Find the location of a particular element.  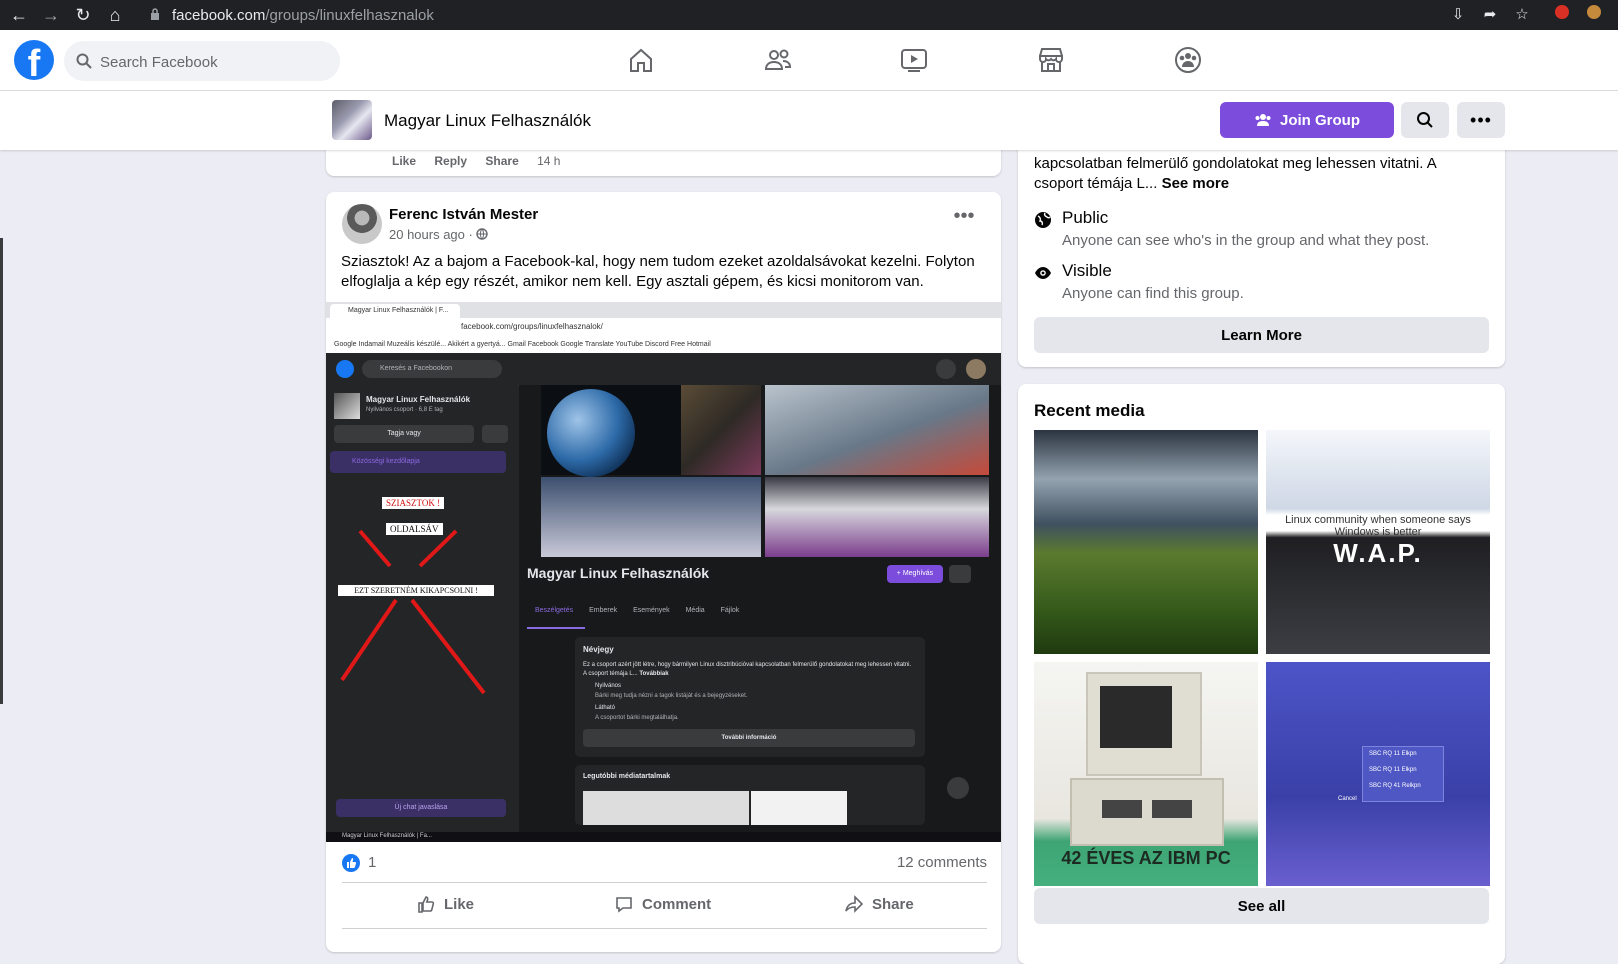

group-title: Magyar Linux Felhasználók is located at coordinates (487, 121).